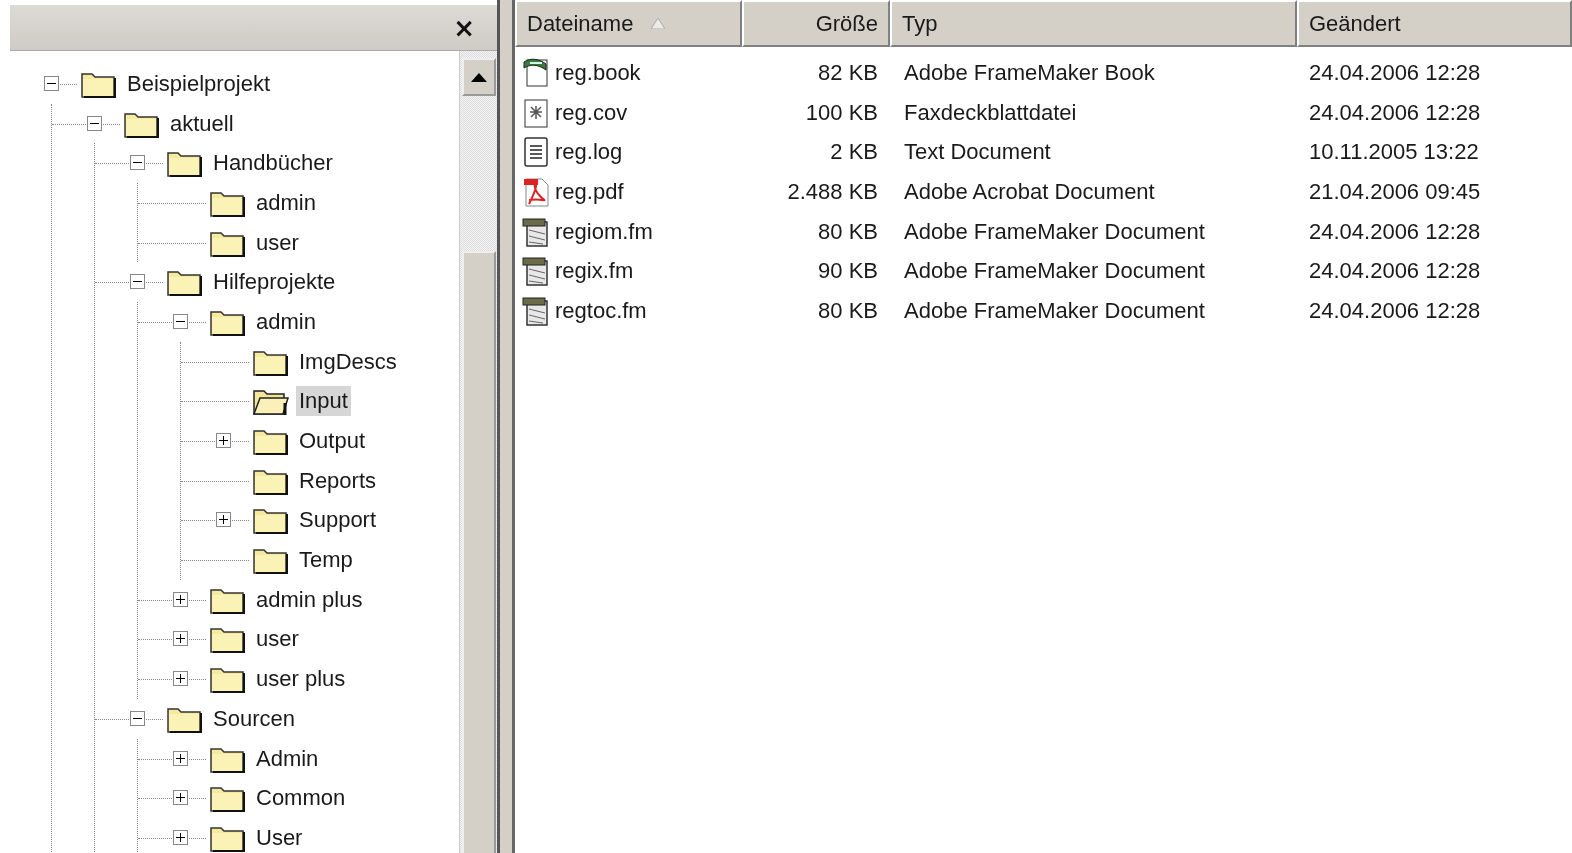  What do you see at coordinates (841, 112) in the screenshot?
I see `file-size-cell-text: 100 KB` at bounding box center [841, 112].